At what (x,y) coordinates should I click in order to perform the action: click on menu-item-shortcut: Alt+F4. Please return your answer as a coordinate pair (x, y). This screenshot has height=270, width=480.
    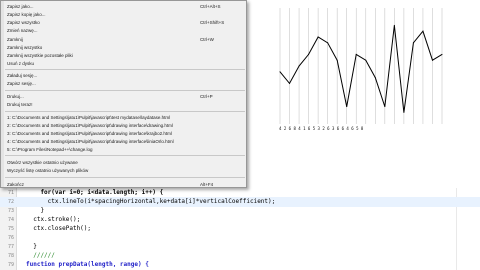
    Looking at the image, I should click on (207, 184).